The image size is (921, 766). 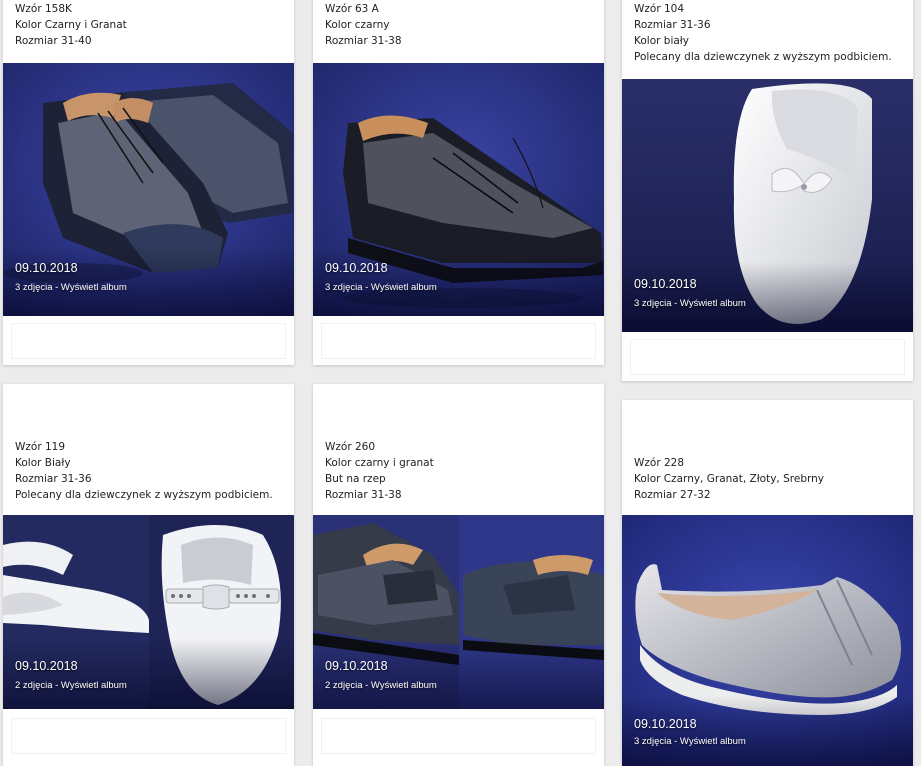 What do you see at coordinates (350, 447) in the screenshot?
I see `album-model: Wzór 260` at bounding box center [350, 447].